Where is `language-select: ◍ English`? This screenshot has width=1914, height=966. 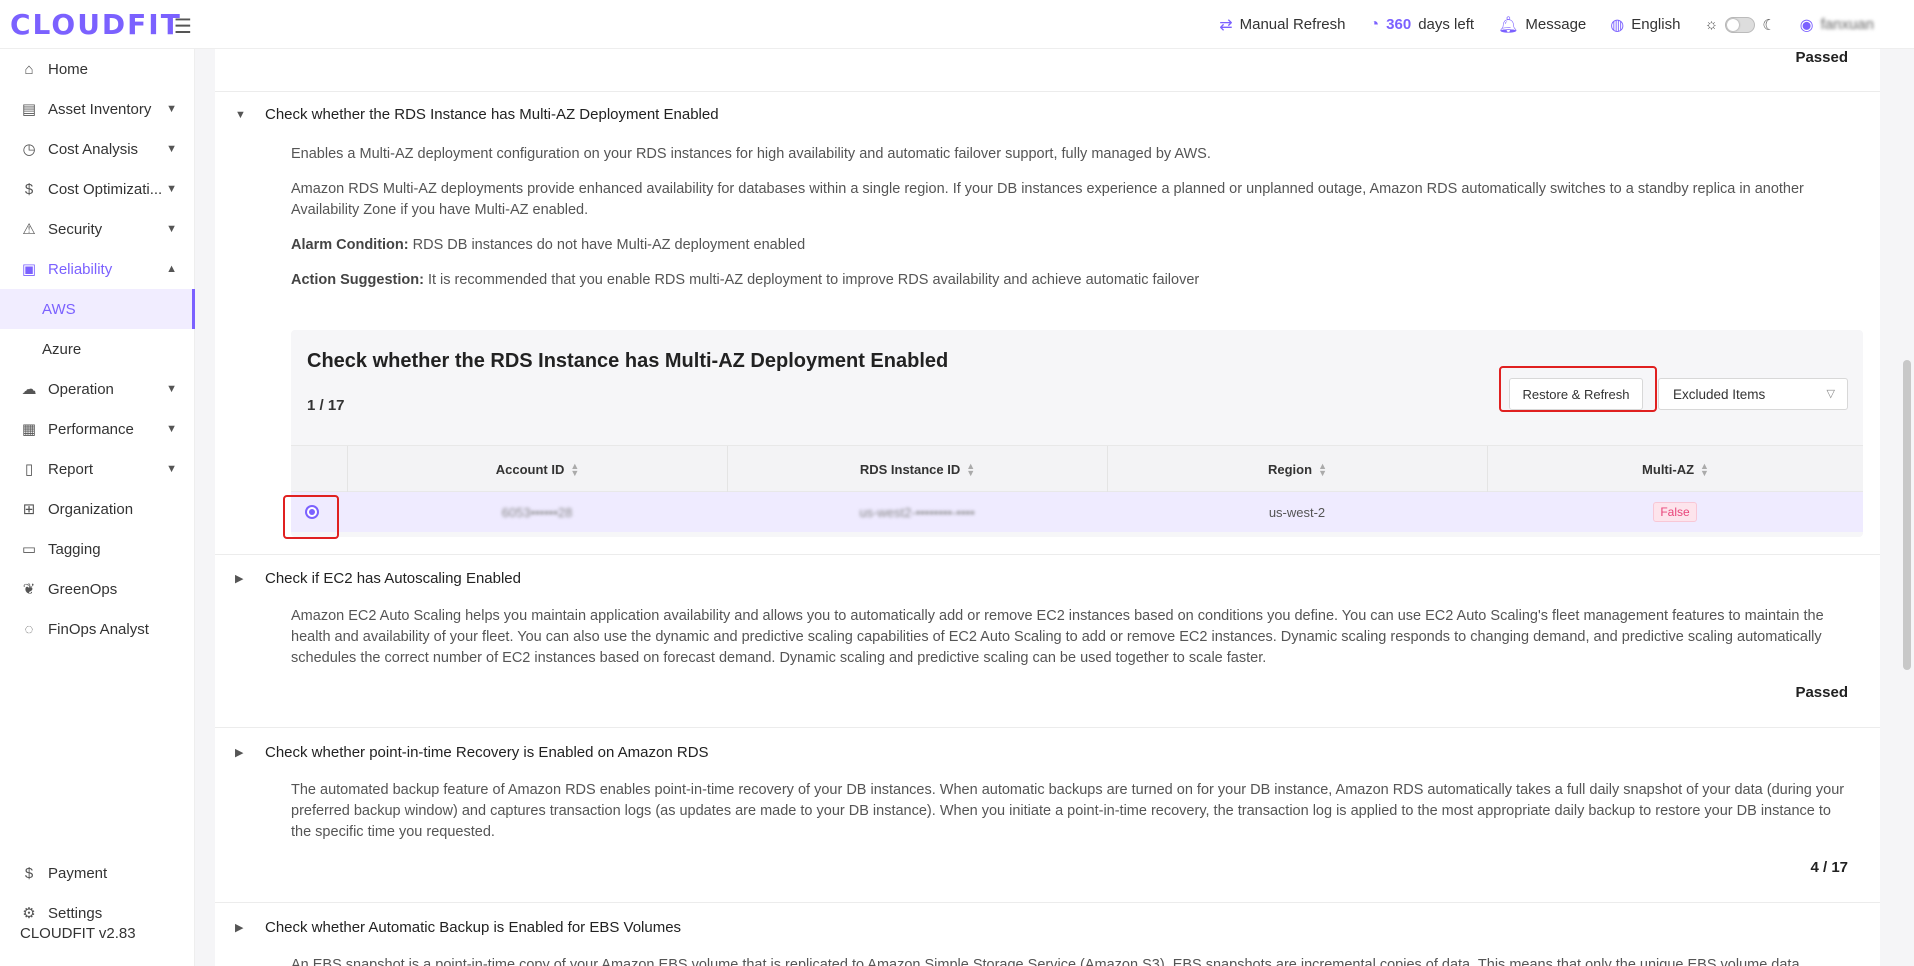
language-select: ◍ English is located at coordinates (1645, 25).